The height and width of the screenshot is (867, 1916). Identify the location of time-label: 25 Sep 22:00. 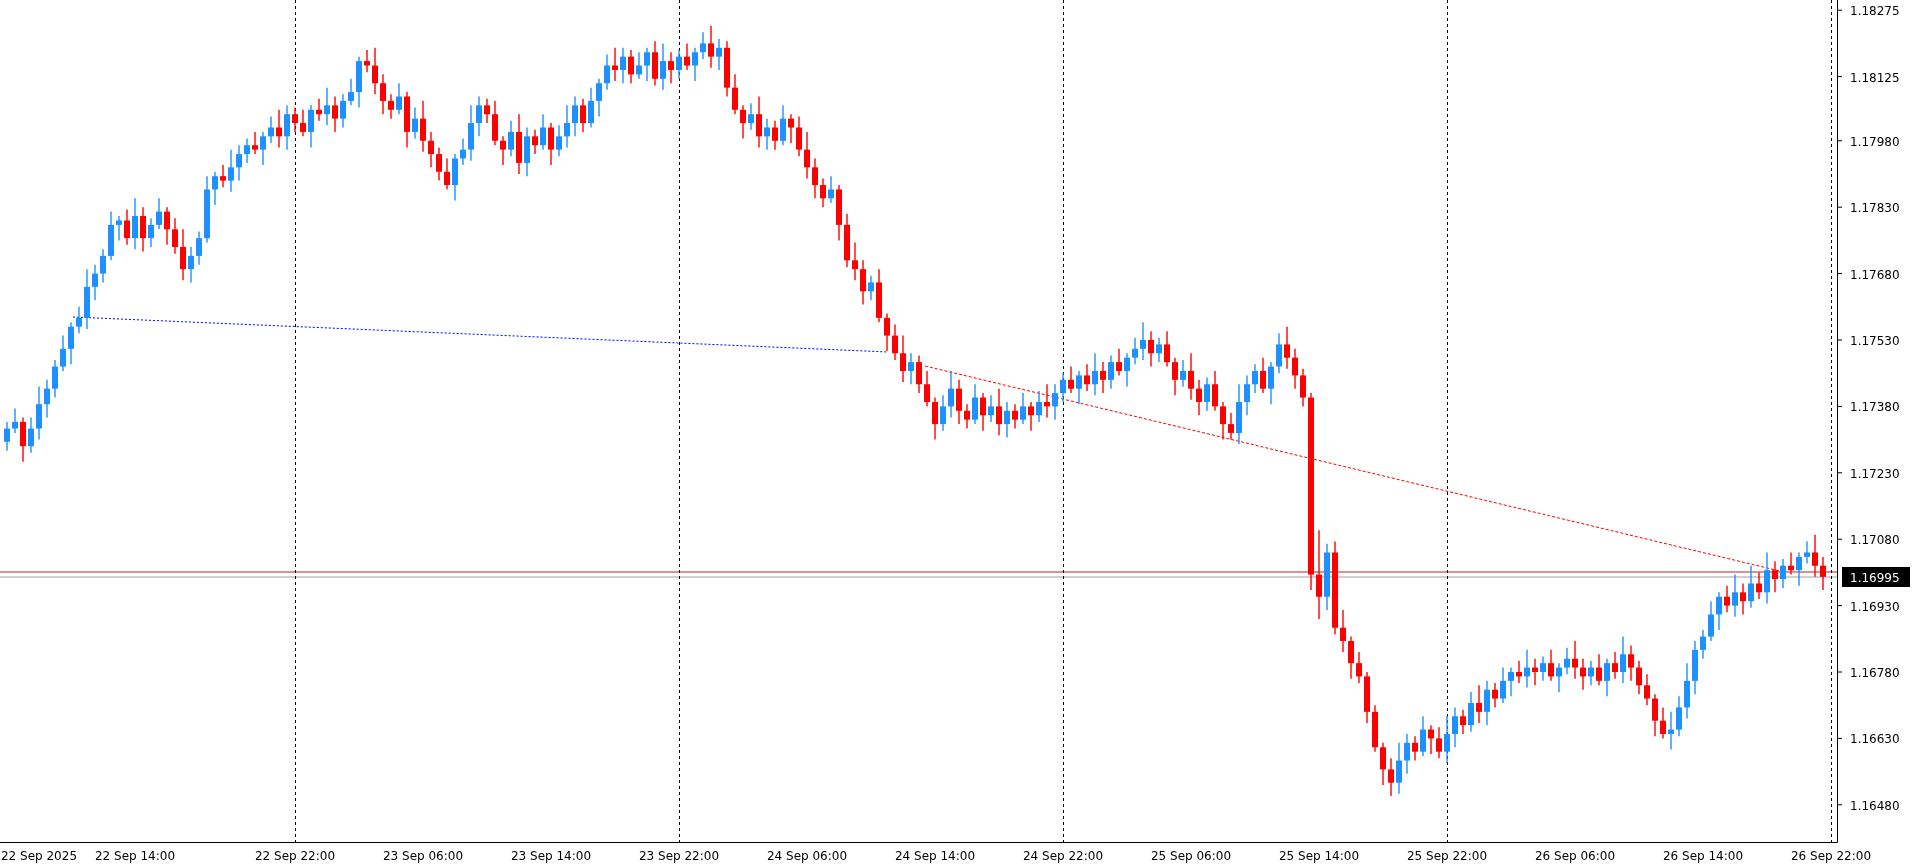
(1447, 856).